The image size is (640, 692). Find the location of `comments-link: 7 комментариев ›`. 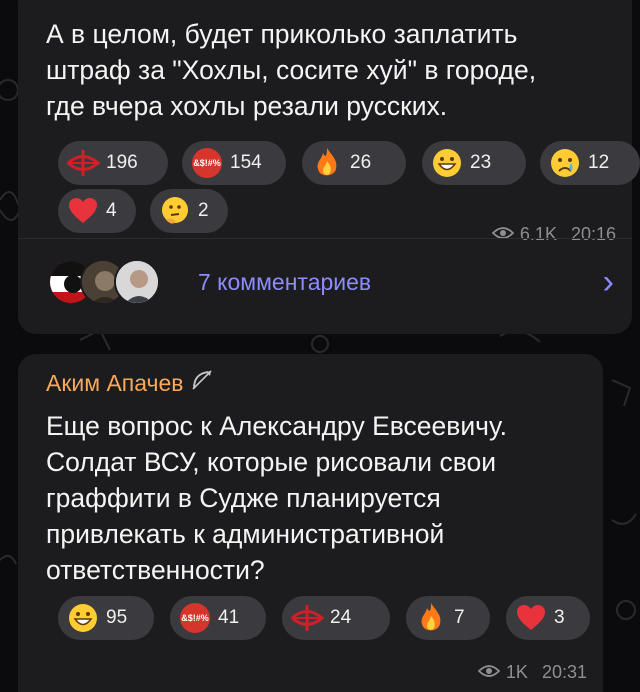

comments-link: 7 комментариев › is located at coordinates (331, 282).